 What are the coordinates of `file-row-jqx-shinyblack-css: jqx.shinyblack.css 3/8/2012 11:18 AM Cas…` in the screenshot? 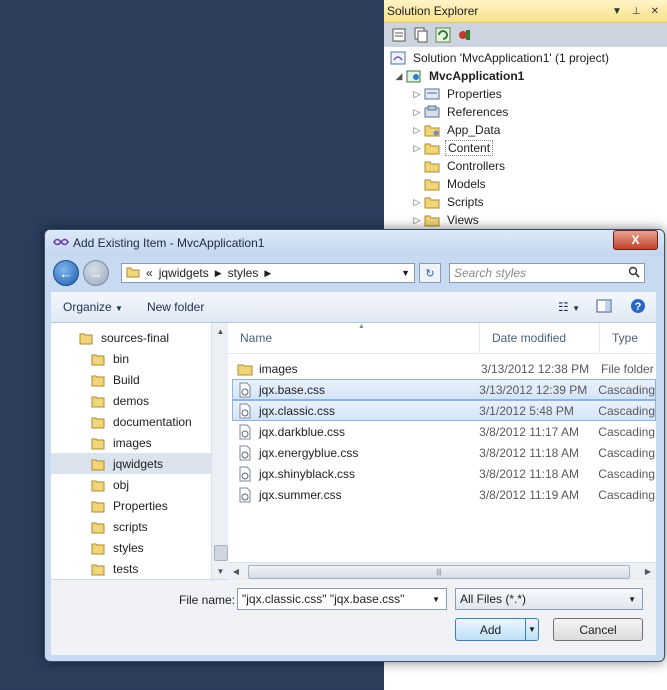 It's located at (444, 473).